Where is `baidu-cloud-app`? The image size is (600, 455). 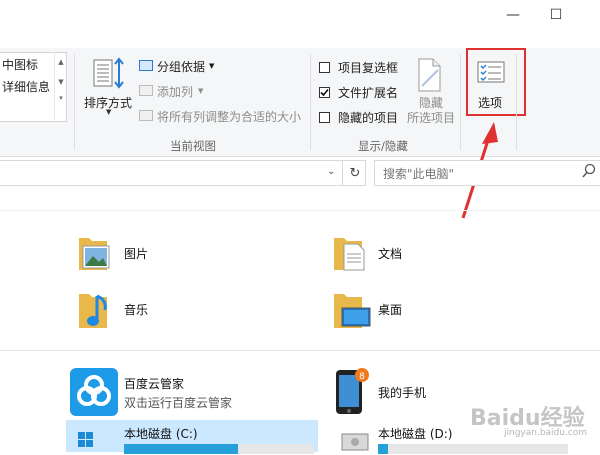 baidu-cloud-app is located at coordinates (94, 392).